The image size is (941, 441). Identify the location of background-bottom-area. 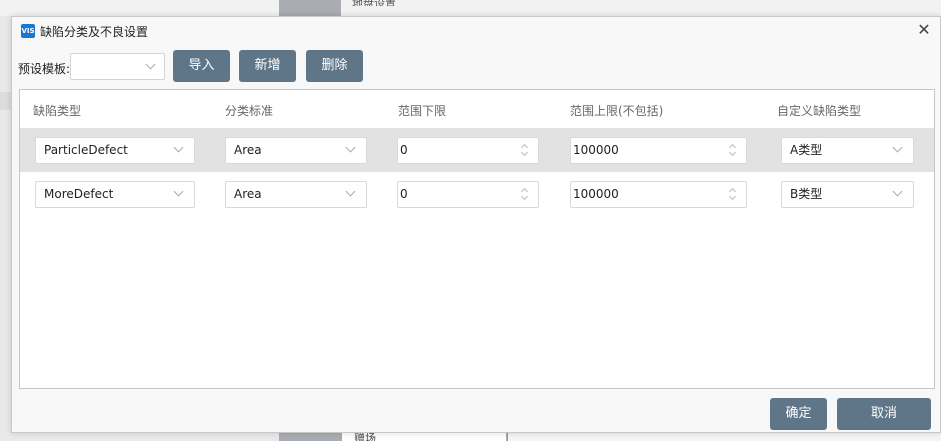
(724, 436).